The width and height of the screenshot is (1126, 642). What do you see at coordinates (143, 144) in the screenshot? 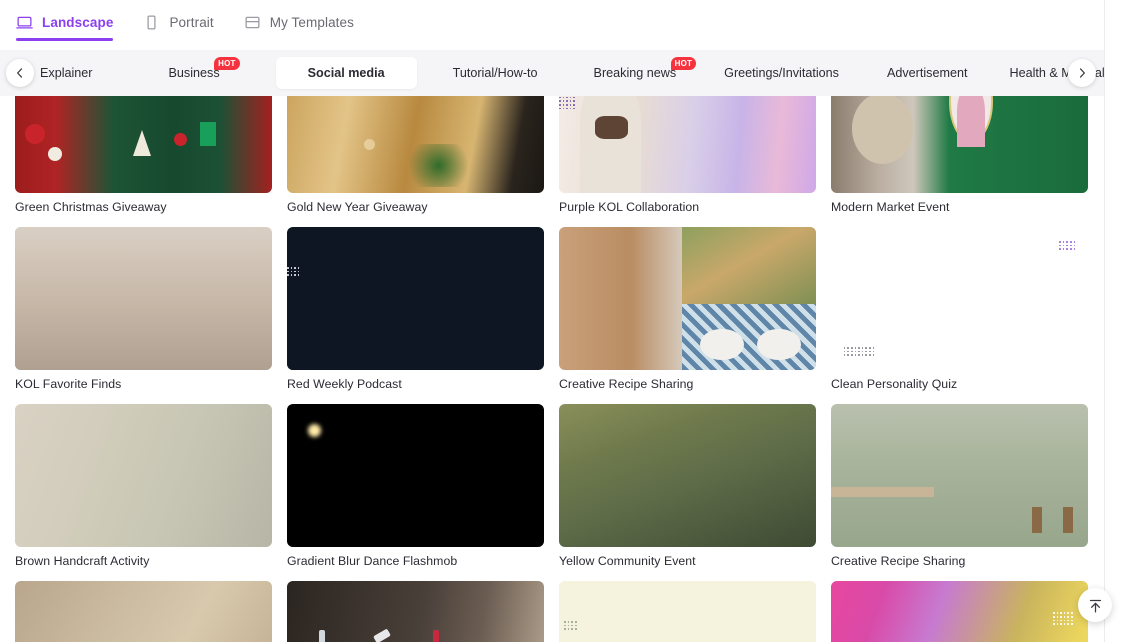
I see `template-thumbnail: @CHRISTMASGIVEAWAY` at bounding box center [143, 144].